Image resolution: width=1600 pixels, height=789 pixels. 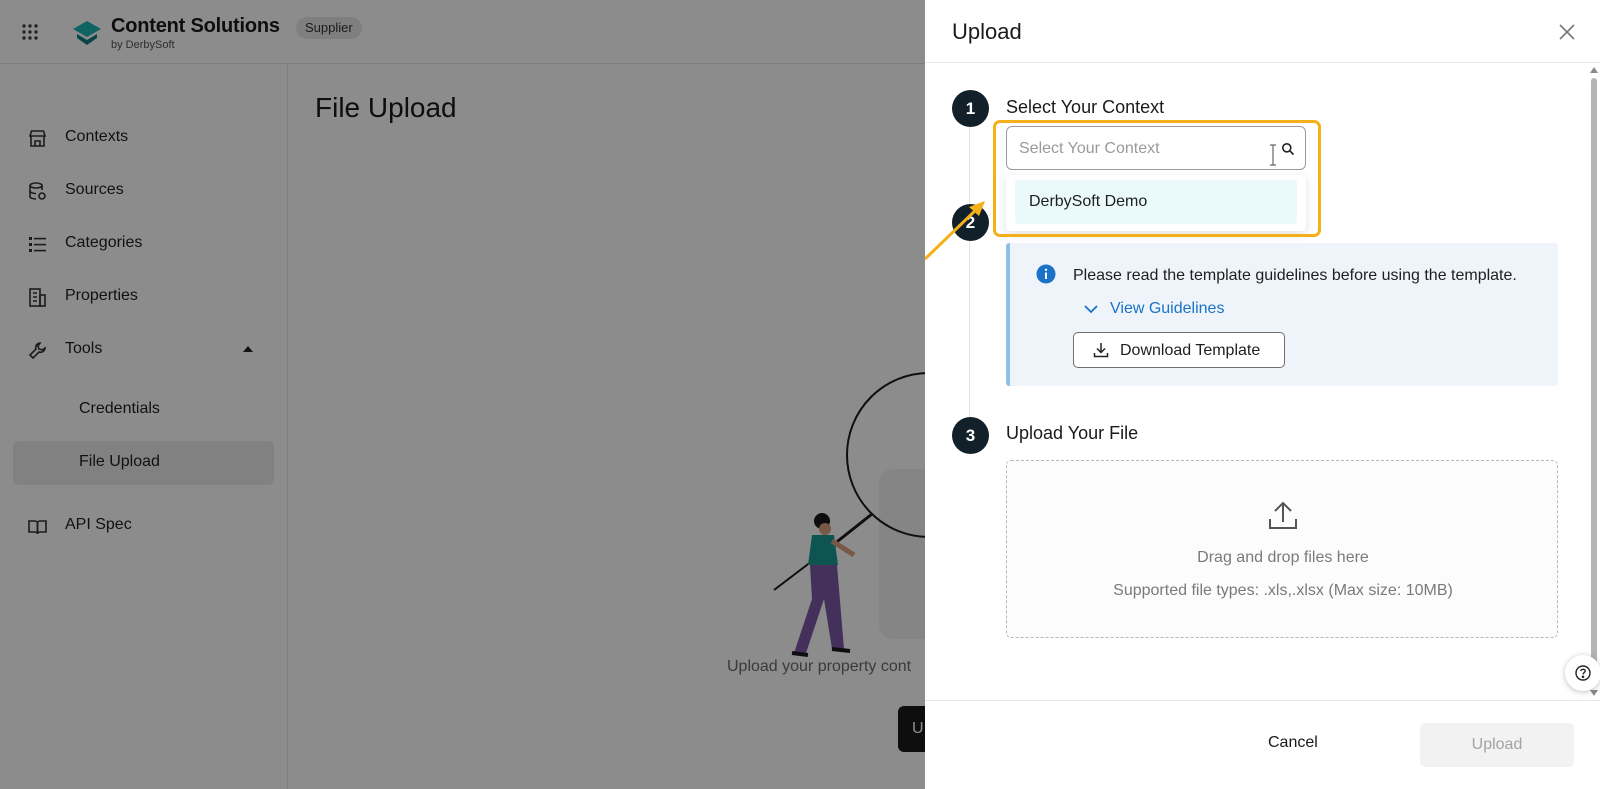 What do you see at coordinates (1262, 744) in the screenshot?
I see `drawer-footer: Cancel Upload` at bounding box center [1262, 744].